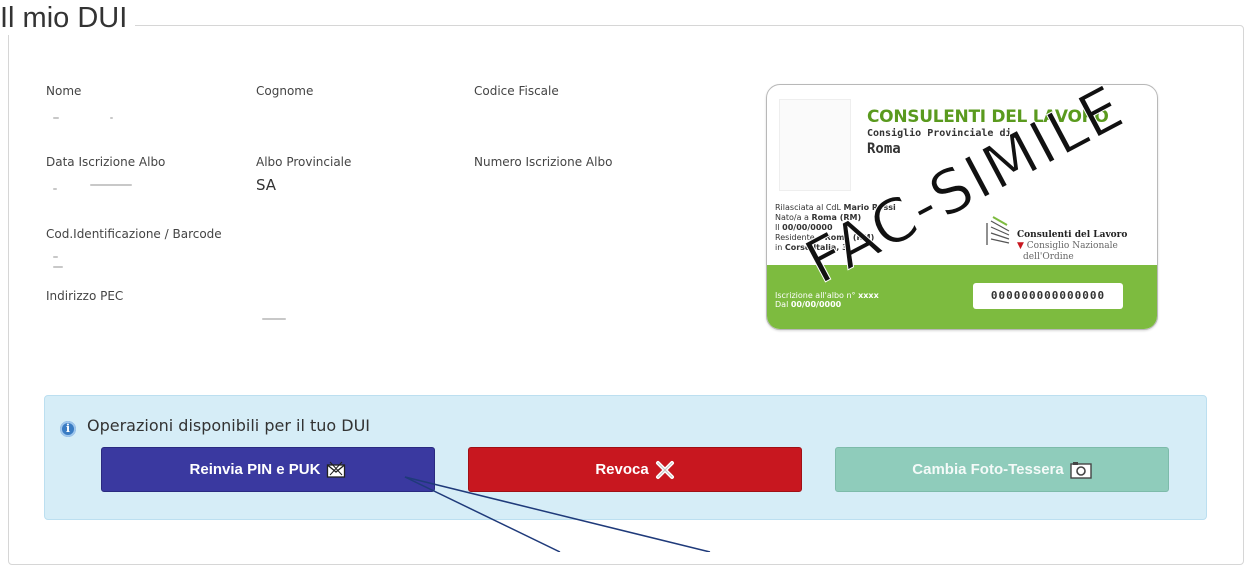 The height and width of the screenshot is (565, 1245). Describe the element at coordinates (543, 162) in the screenshot. I see `numero-iscrizione-label: Numero Iscrizione Albo` at that location.